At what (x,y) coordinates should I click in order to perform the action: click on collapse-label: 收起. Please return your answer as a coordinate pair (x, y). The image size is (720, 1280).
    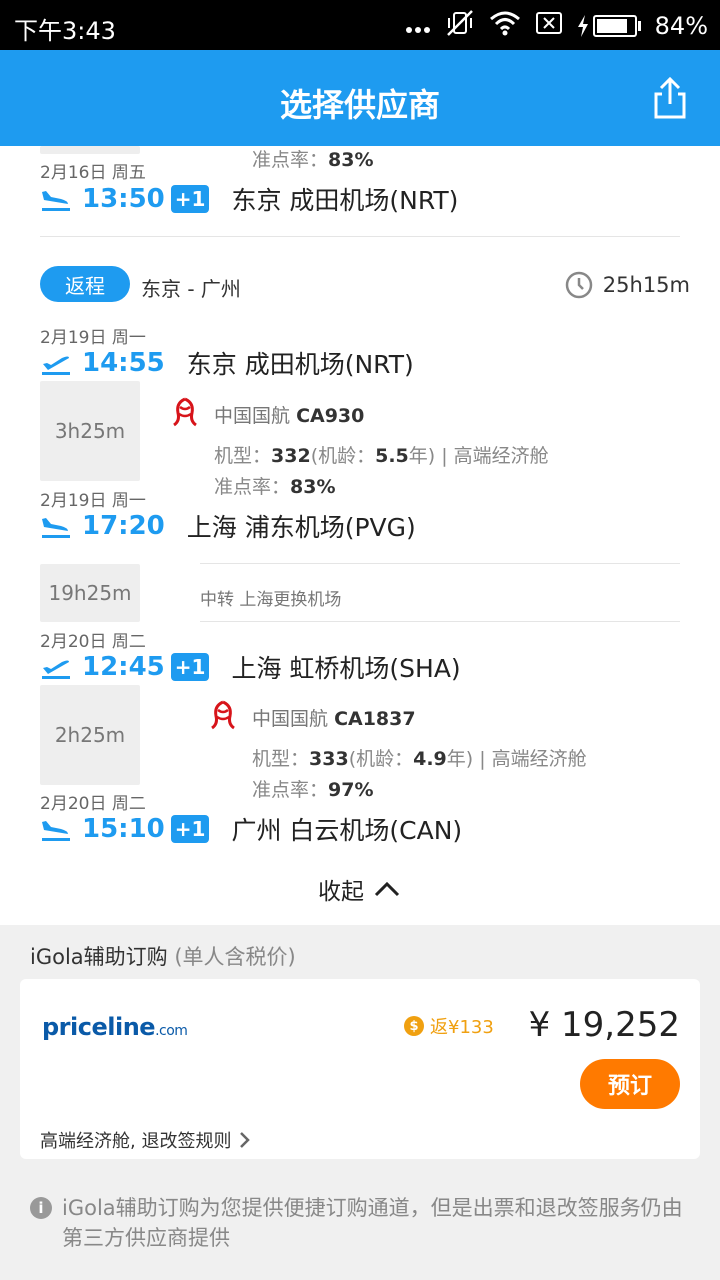
    Looking at the image, I should click on (341, 892).